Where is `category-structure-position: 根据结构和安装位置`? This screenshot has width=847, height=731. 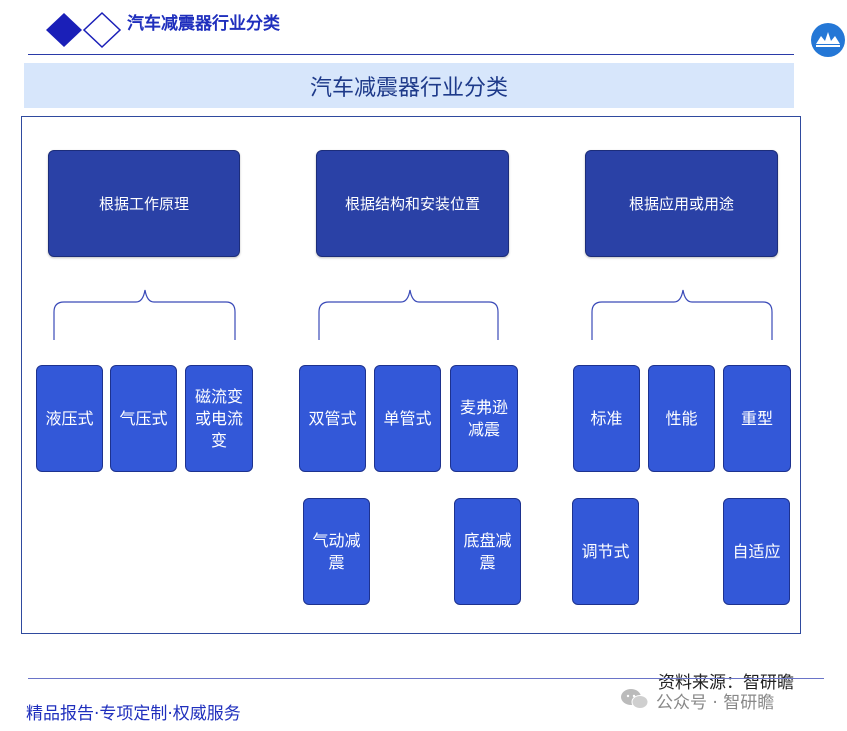
category-structure-position: 根据结构和安装位置 is located at coordinates (412, 203).